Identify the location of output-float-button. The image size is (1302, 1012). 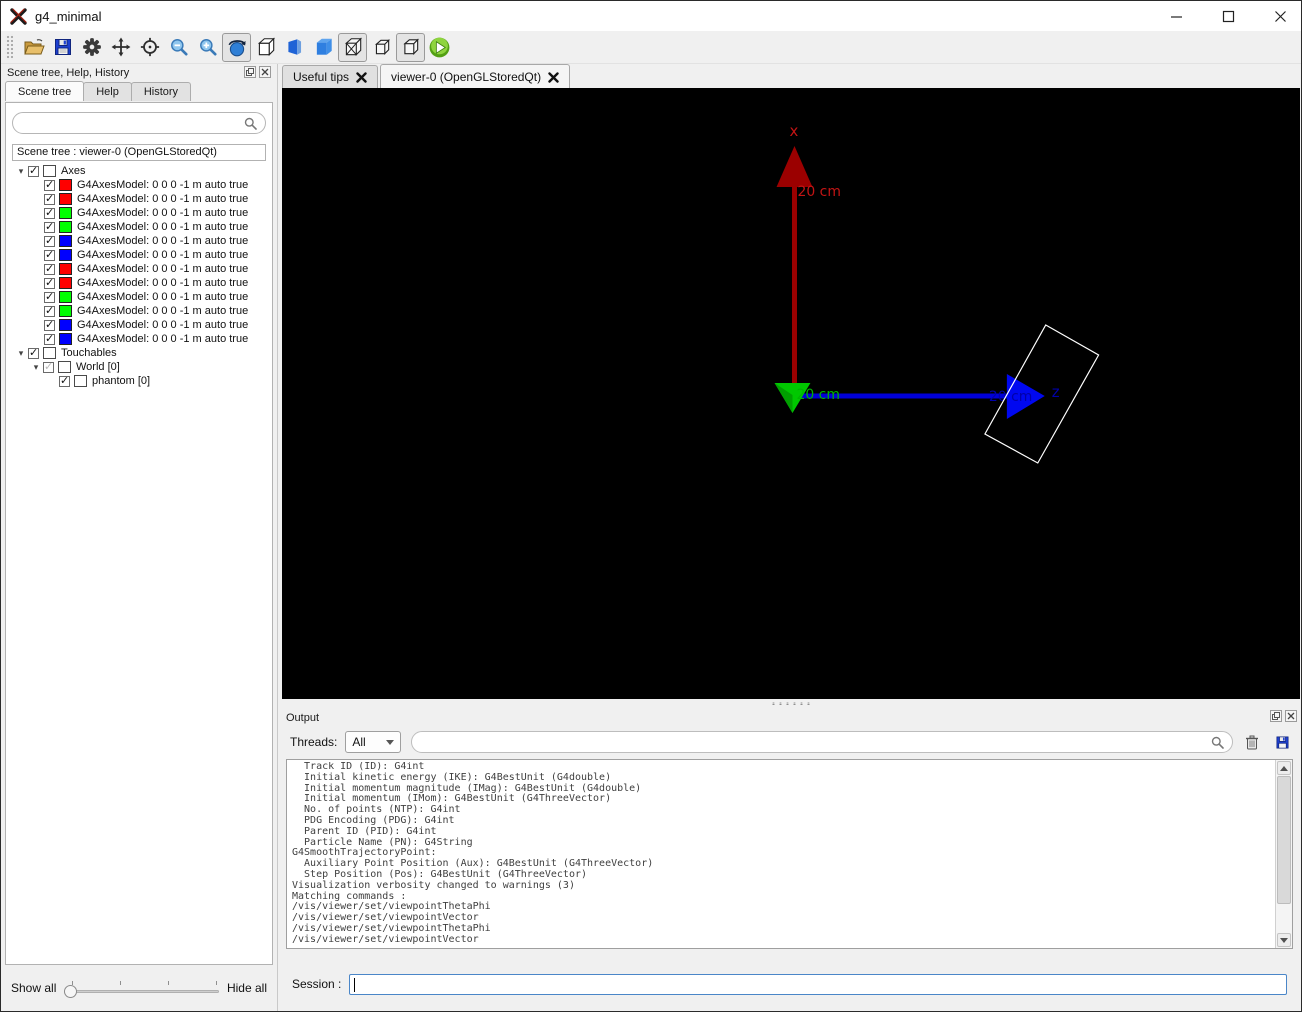
(1276, 716).